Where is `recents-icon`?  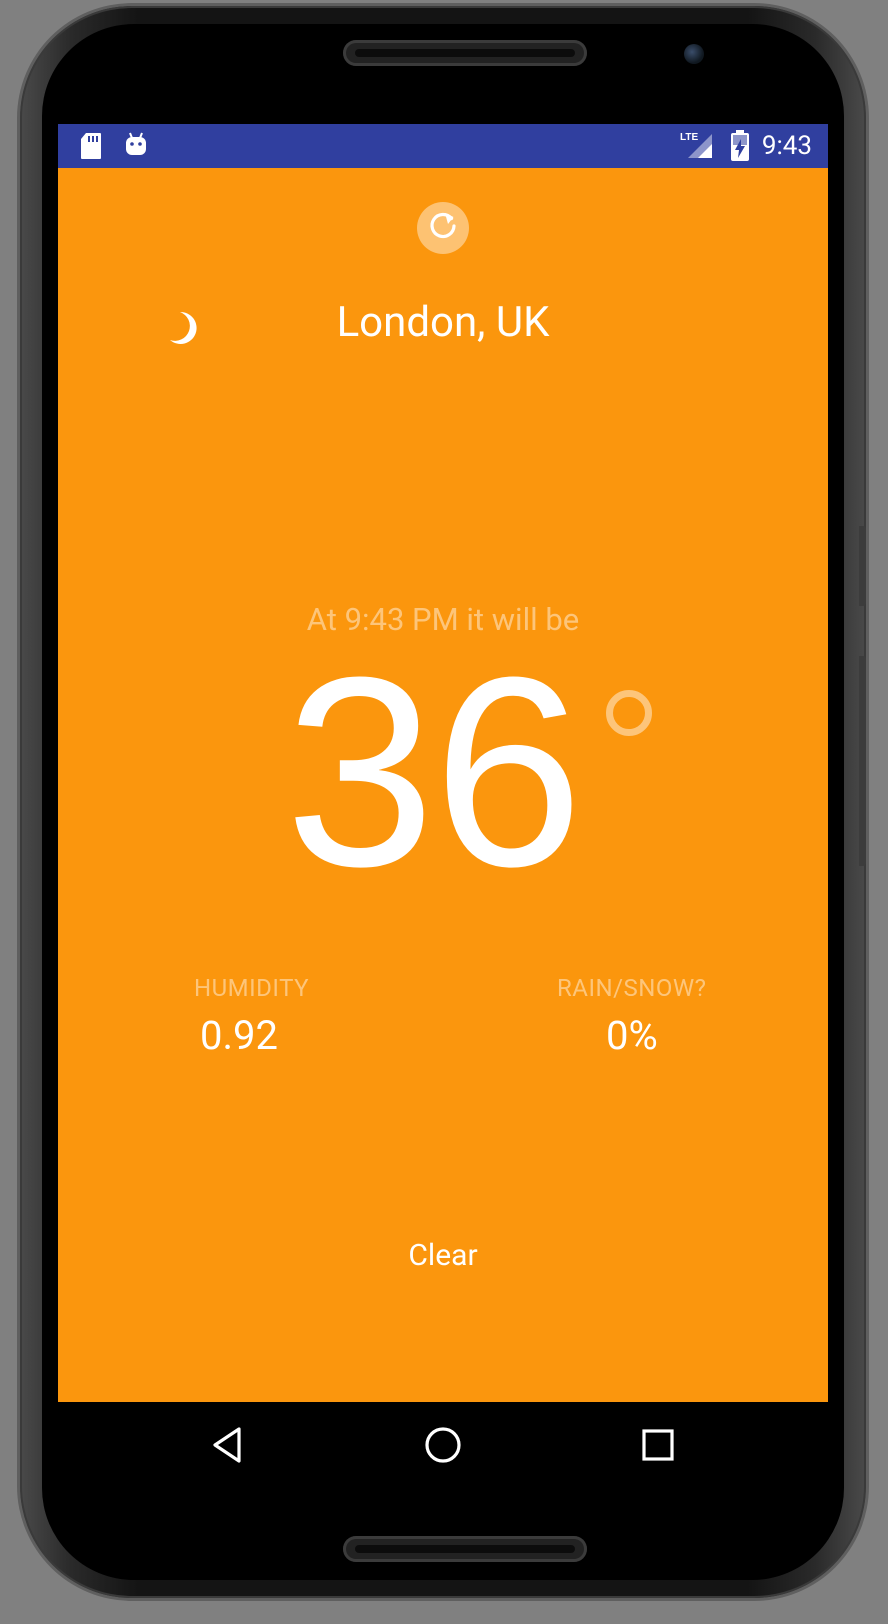
recents-icon is located at coordinates (658, 1447).